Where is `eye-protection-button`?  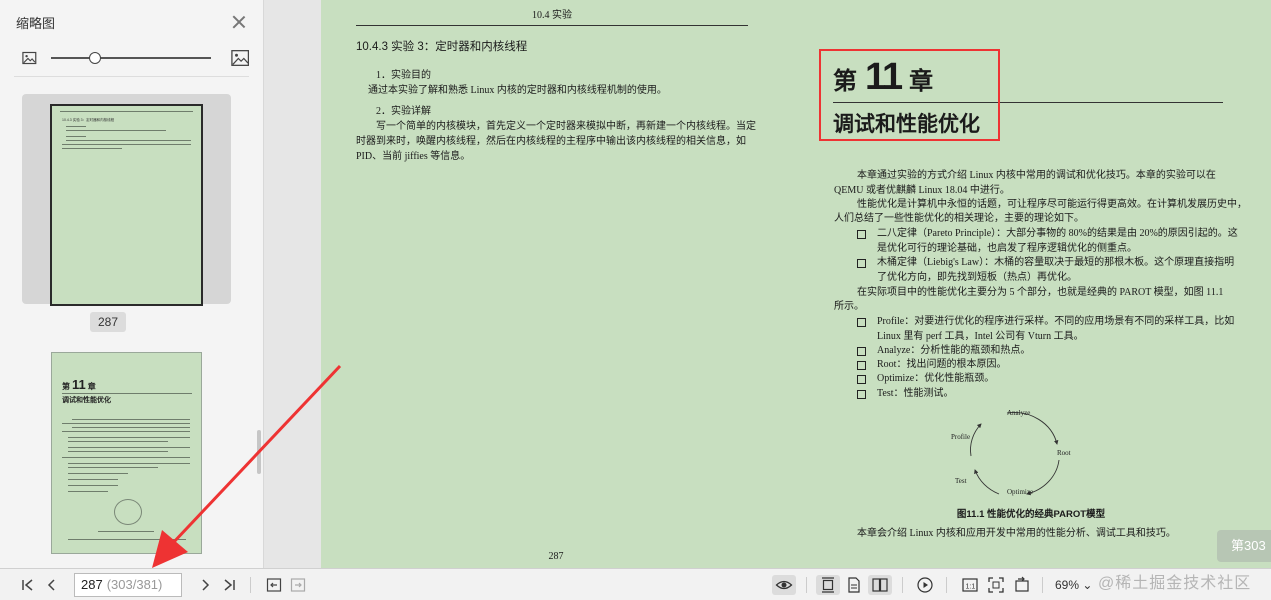 eye-protection-button is located at coordinates (784, 585).